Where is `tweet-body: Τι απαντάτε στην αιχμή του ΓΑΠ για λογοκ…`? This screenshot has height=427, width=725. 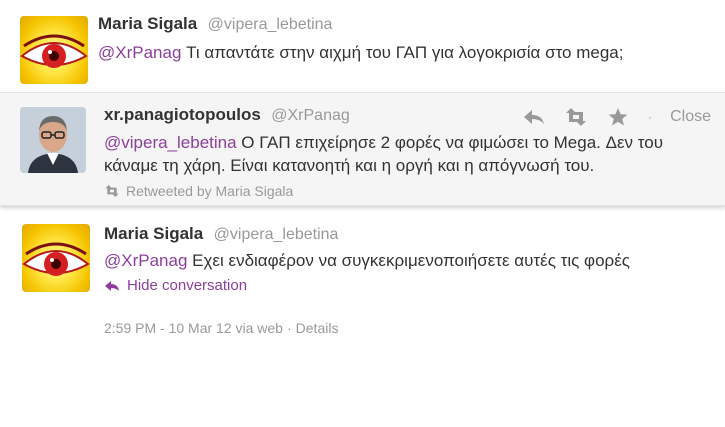
tweet-body: Τι απαντάτε στην αιχμή του ΓΑΠ για λογοκ… is located at coordinates (402, 52).